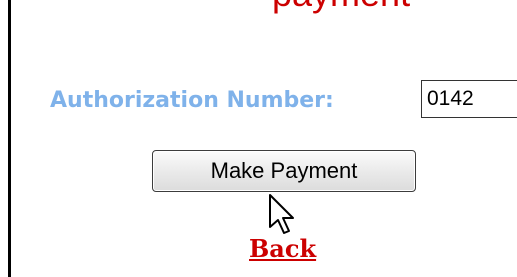  I want to click on page-heading: payment, so click(341, 6).